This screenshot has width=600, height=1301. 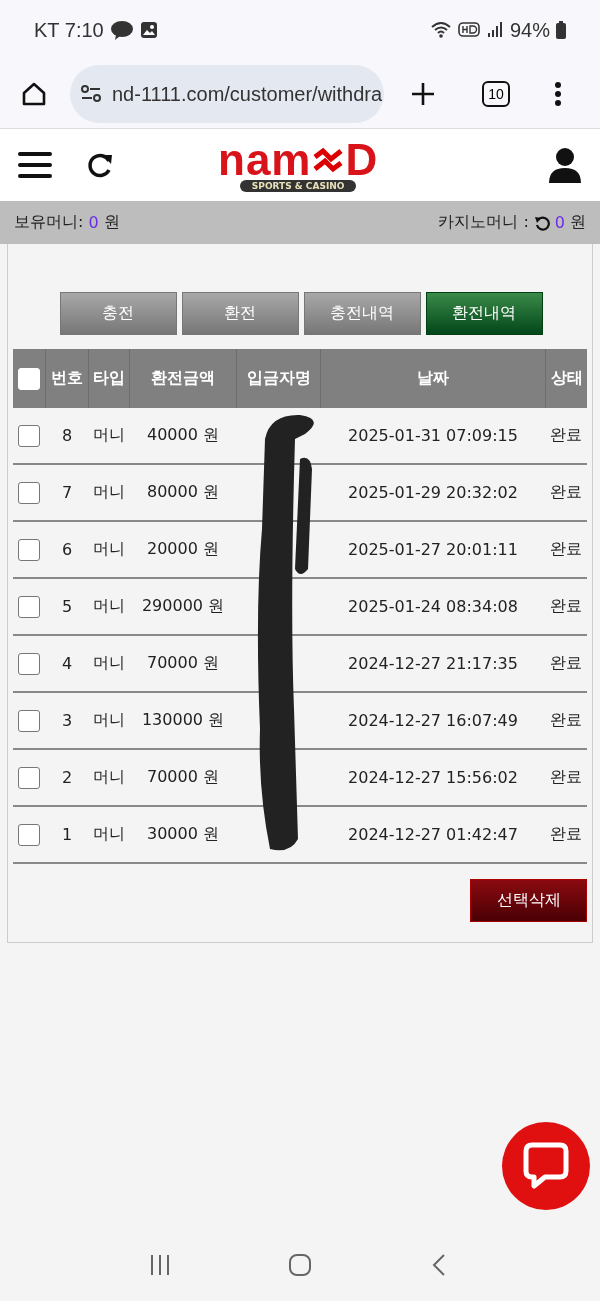 I want to click on zigzag-icon, so click(x=328, y=160).